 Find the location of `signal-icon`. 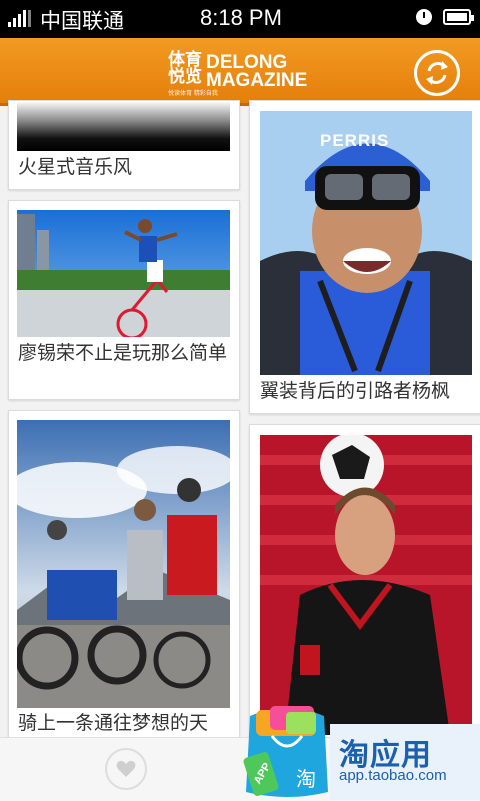

signal-icon is located at coordinates (19, 18).